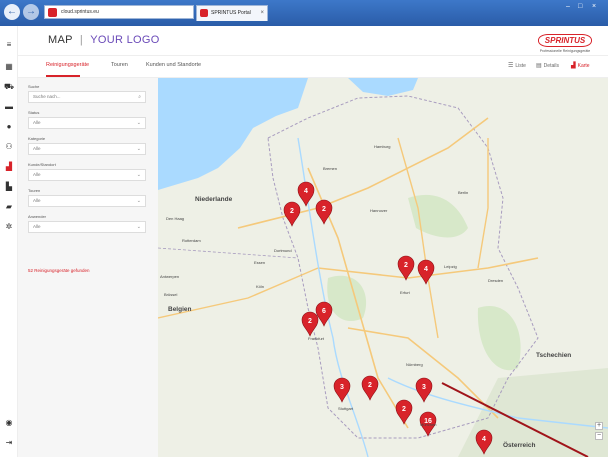 This screenshot has width=608, height=457. I want to click on filter-select-kunde: Alle ⌄, so click(87, 175).